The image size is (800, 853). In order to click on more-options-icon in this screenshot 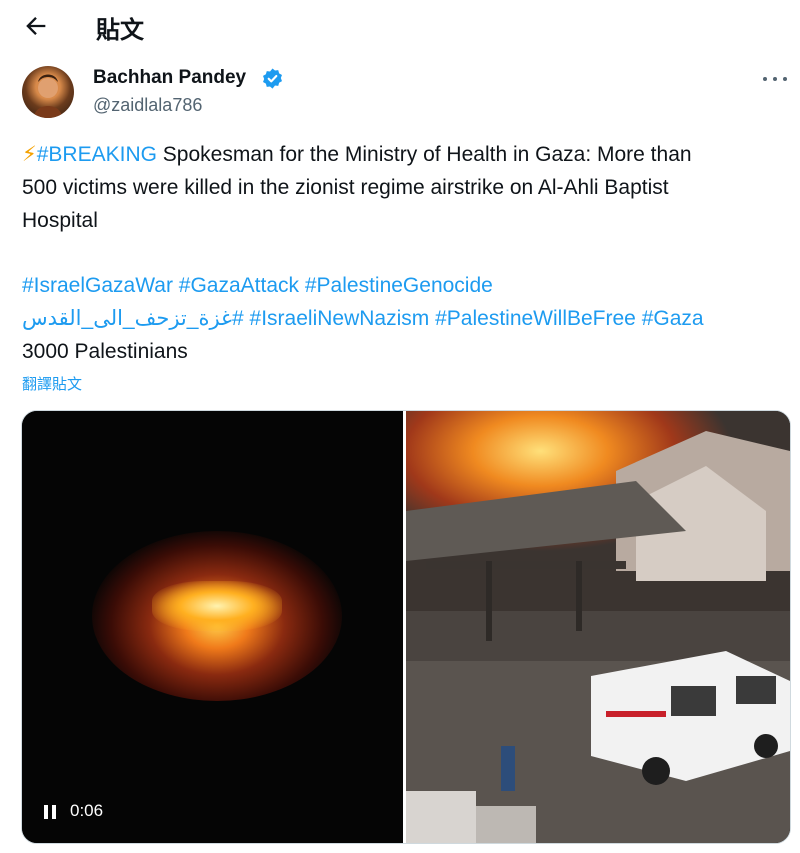, I will do `click(775, 79)`.